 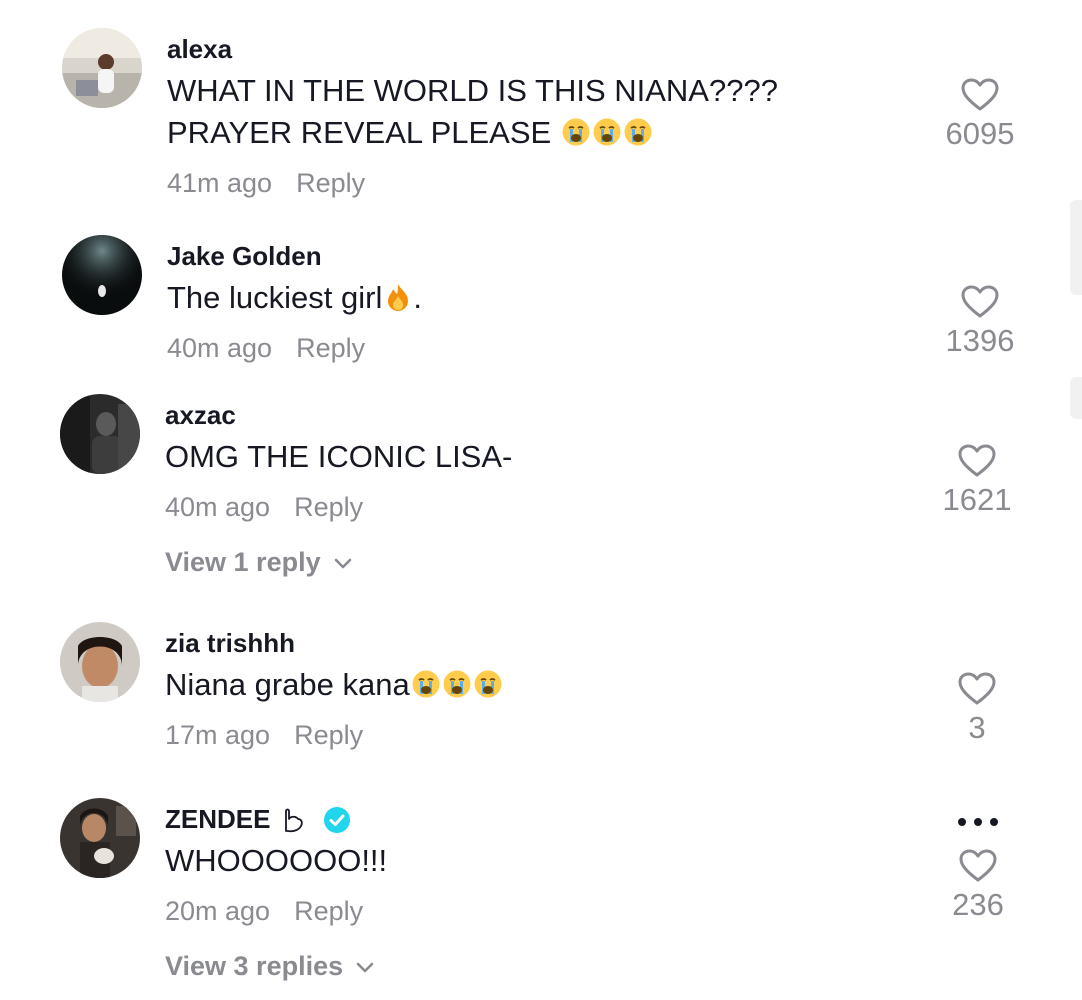 I want to click on comment-text-content: Niana grabe kana, so click(x=287, y=684).